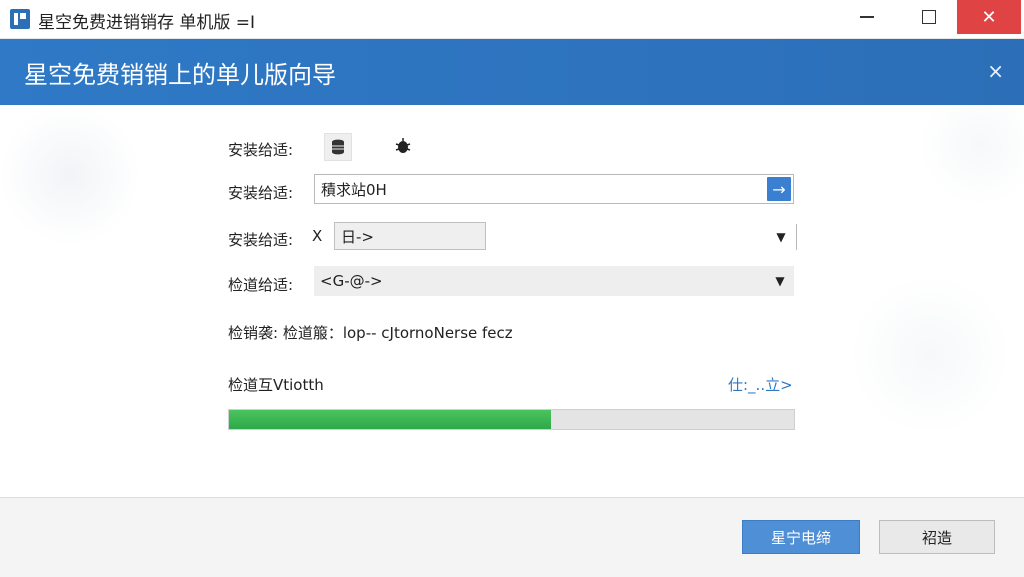  What do you see at coordinates (512, 19) in the screenshot?
I see `window-titlebar: 星空免费进销销存 单机版 =I ✕` at bounding box center [512, 19].